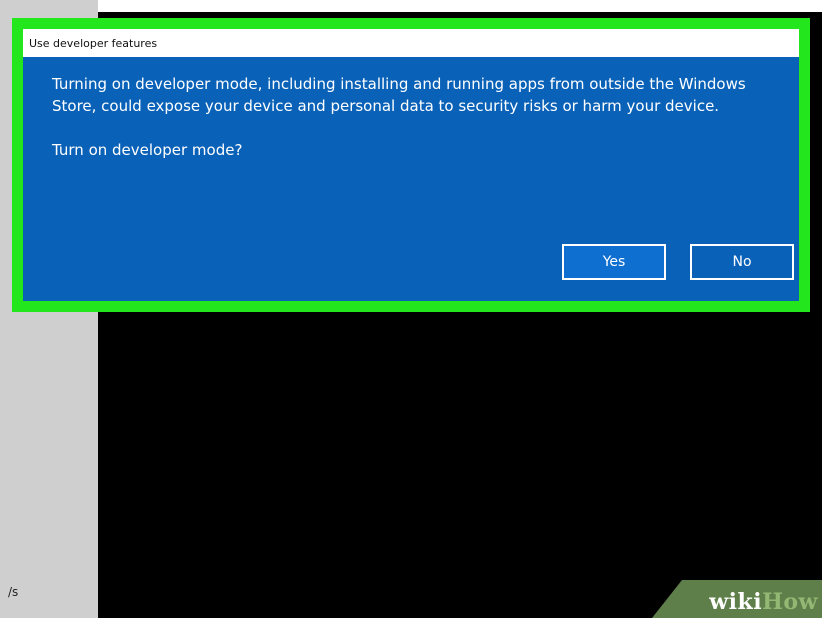 This screenshot has width=822, height=618. Describe the element at coordinates (93, 43) in the screenshot. I see `dialog-title: Use developer features` at that location.